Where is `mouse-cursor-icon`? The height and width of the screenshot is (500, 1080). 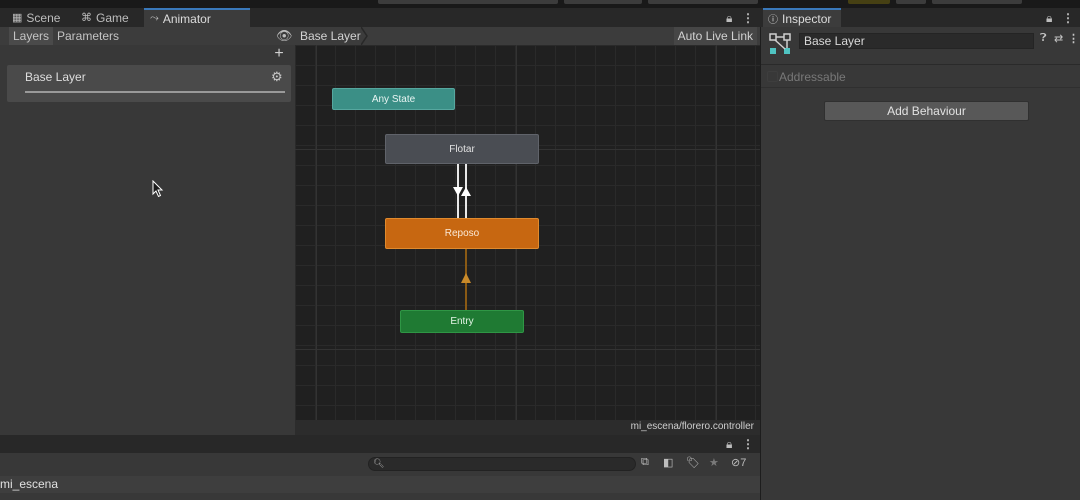 mouse-cursor-icon is located at coordinates (158, 189).